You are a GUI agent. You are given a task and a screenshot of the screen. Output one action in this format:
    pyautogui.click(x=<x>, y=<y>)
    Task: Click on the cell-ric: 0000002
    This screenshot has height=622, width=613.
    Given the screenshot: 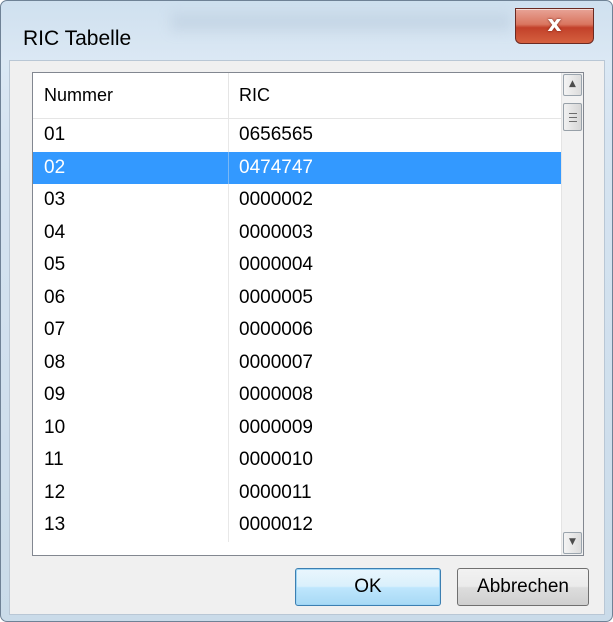 What is the action you would take?
    pyautogui.click(x=276, y=199)
    